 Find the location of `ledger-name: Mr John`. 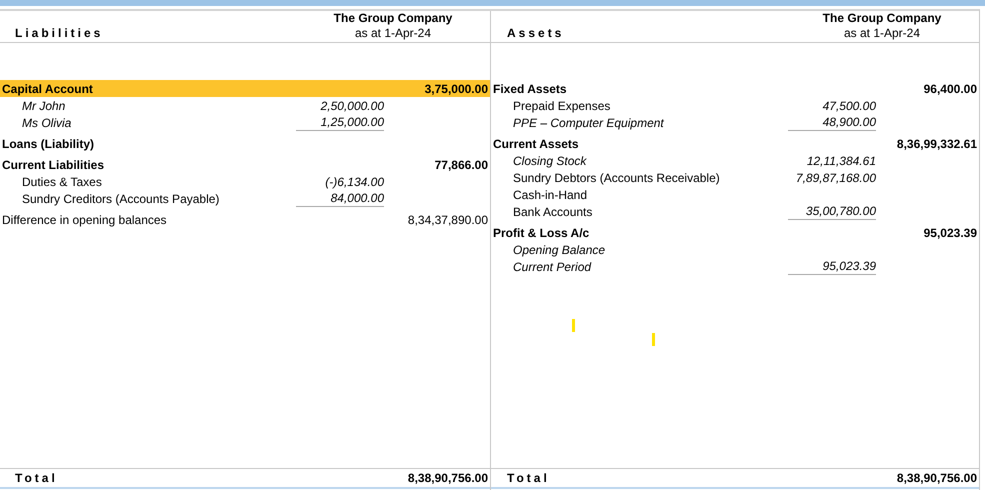

ledger-name: Mr John is located at coordinates (148, 105).